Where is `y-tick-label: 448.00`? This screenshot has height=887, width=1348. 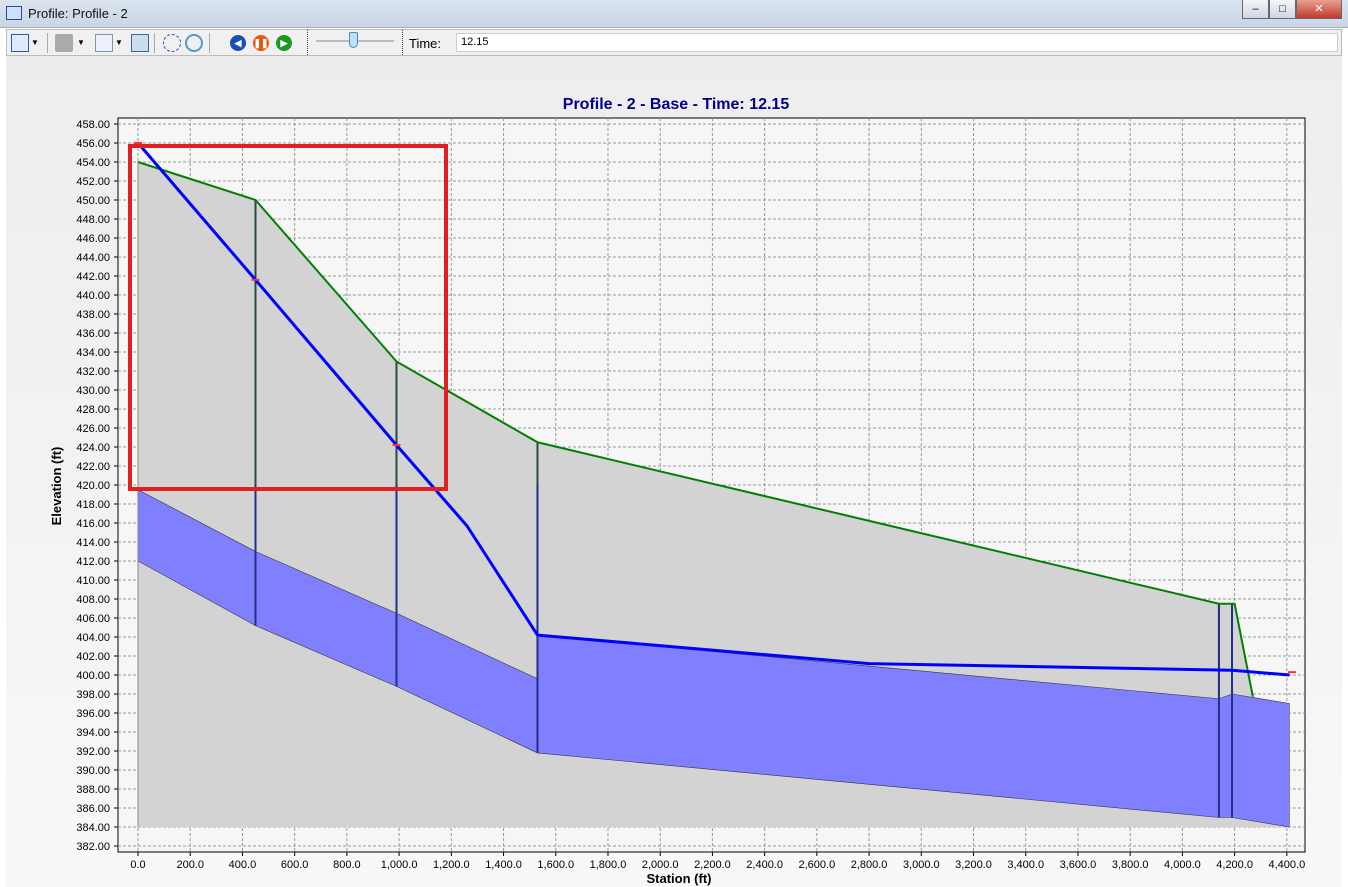 y-tick-label: 448.00 is located at coordinates (93, 220).